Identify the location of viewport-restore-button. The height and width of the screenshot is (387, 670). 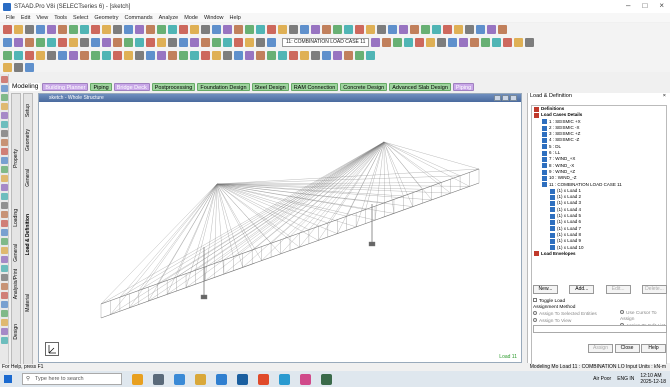
(505, 98).